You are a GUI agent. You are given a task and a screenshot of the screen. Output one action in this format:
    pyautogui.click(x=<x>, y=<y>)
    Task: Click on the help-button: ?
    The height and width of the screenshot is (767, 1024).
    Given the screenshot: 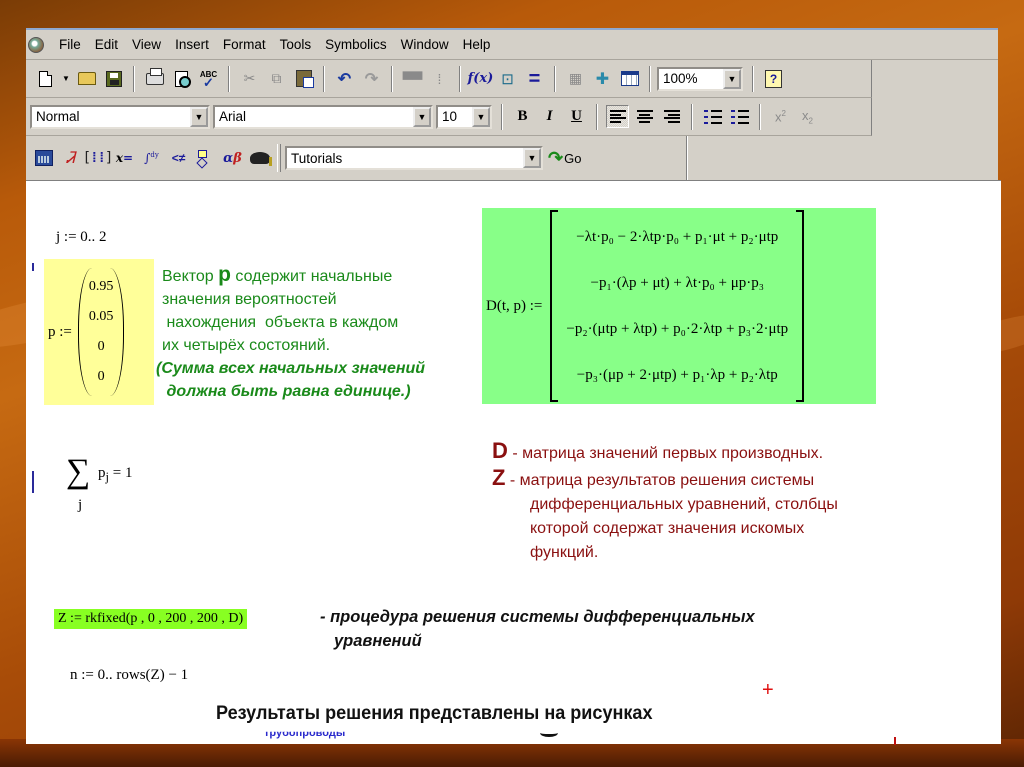 What is the action you would take?
    pyautogui.click(x=773, y=78)
    